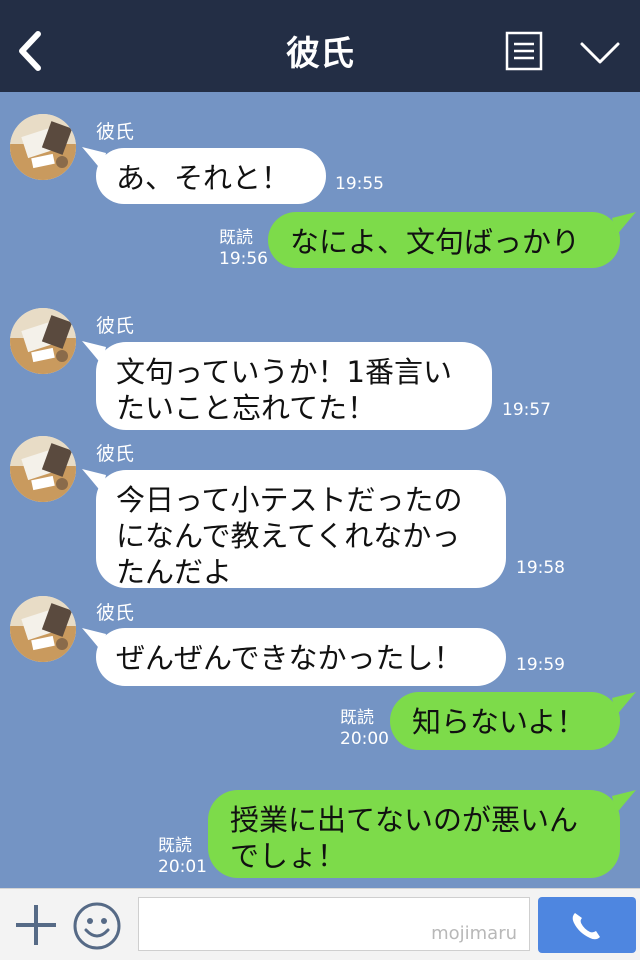 Image resolution: width=640 pixels, height=960 pixels. Describe the element at coordinates (334, 924) in the screenshot. I see `message-input: mojimaru` at that location.